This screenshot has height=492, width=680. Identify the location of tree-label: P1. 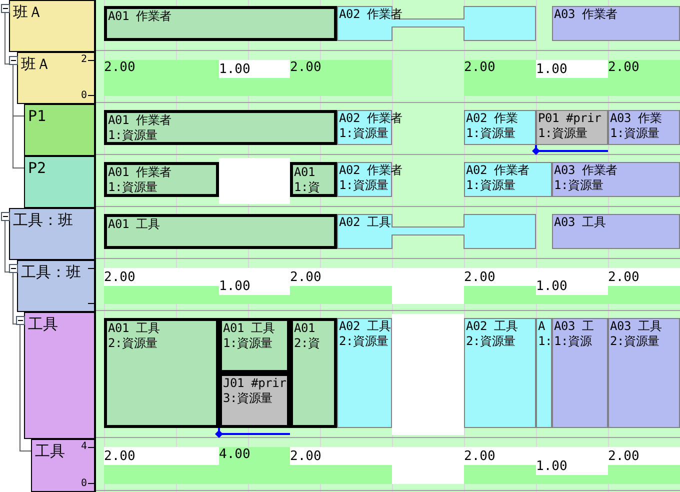
(59, 130).